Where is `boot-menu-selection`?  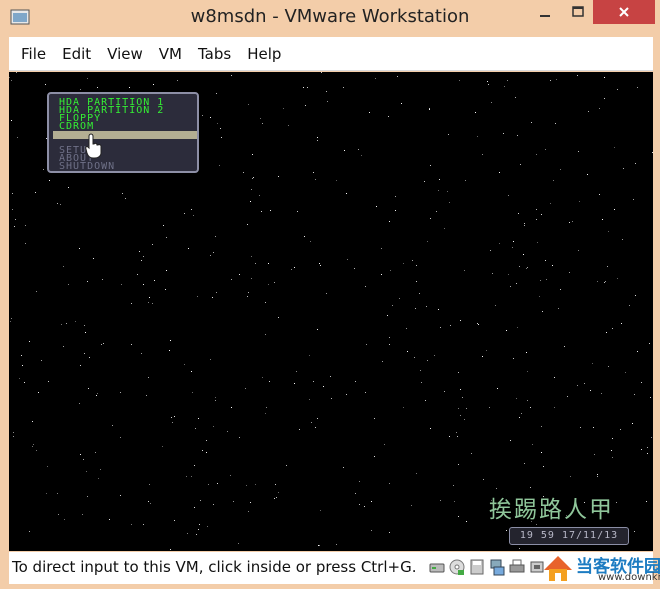 boot-menu-selection is located at coordinates (125, 135).